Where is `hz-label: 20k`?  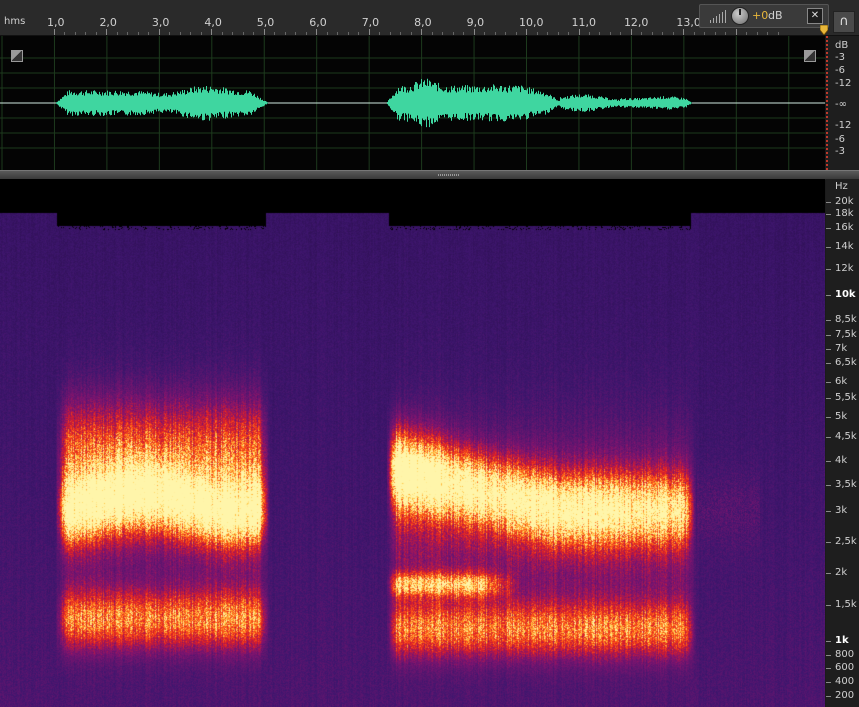 hz-label: 20k is located at coordinates (844, 201).